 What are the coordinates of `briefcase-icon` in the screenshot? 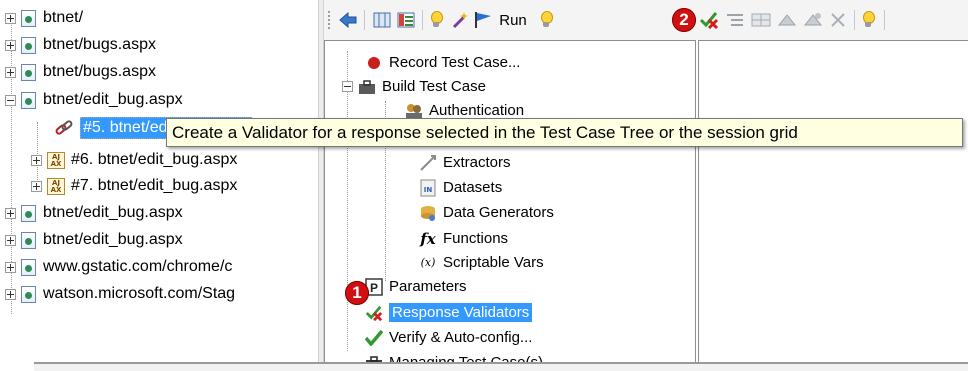 It's located at (367, 87).